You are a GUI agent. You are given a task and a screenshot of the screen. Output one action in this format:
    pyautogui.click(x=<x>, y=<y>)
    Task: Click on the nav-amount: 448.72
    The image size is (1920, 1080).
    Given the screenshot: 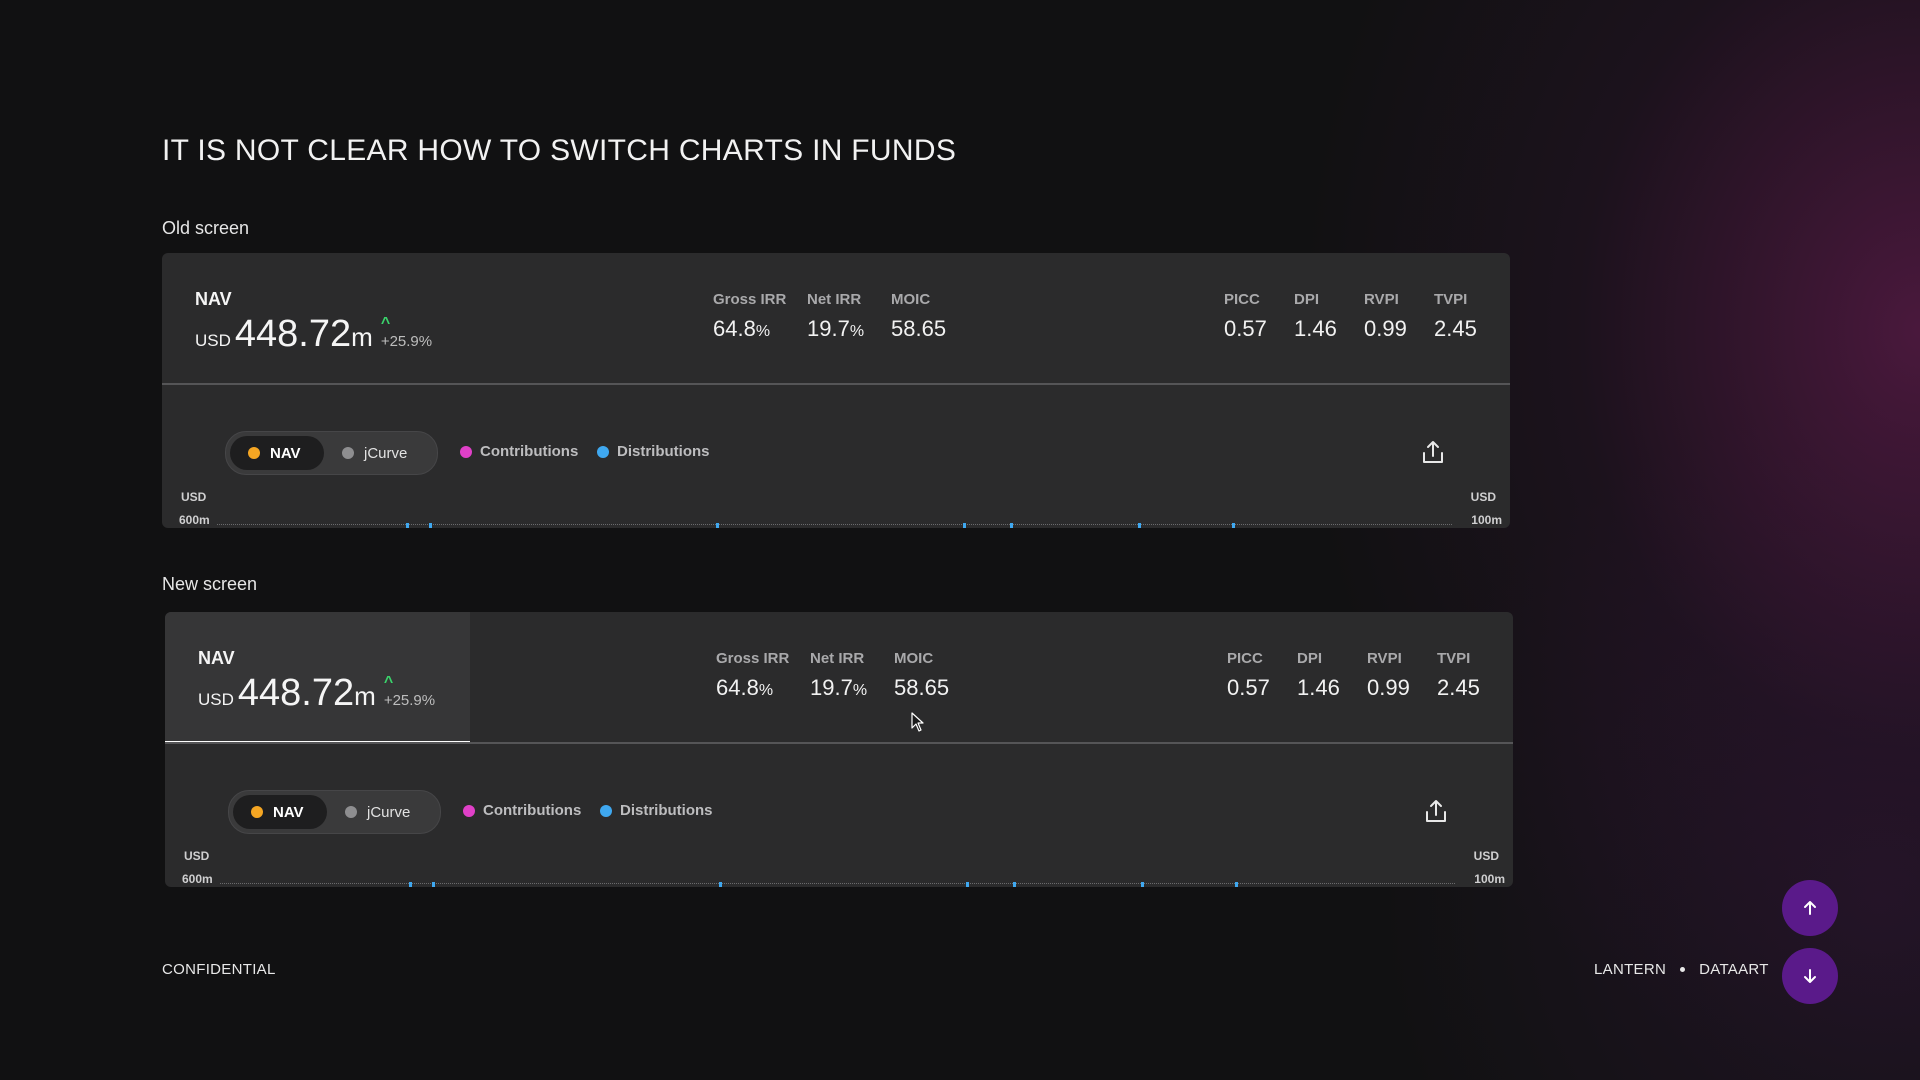 What is the action you would take?
    pyautogui.click(x=293, y=334)
    